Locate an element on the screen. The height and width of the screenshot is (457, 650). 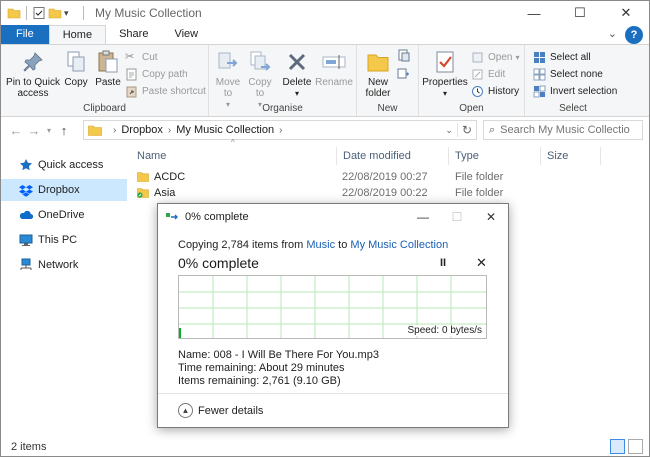
address-bar: › Dropbox › My Music Collection › ⌄ ↻ is located at coordinates (280, 130).